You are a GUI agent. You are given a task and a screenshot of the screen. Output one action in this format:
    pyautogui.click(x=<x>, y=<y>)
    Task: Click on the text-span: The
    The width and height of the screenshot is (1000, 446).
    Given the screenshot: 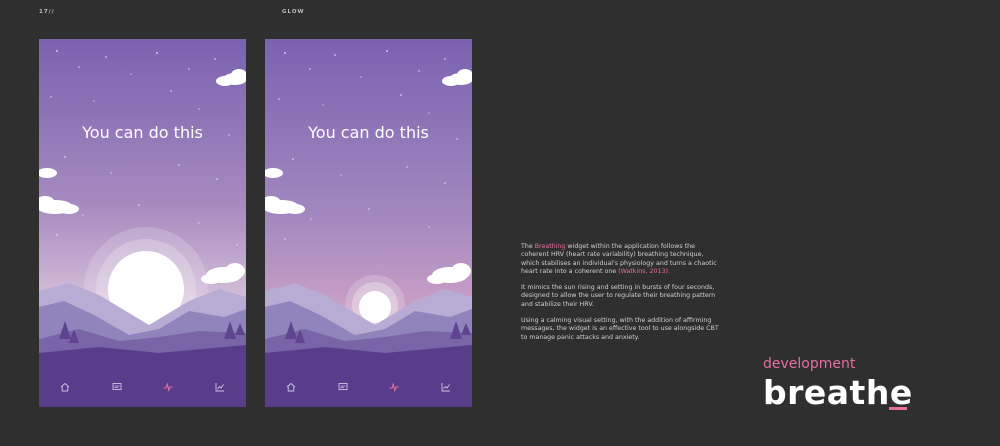 What is the action you would take?
    pyautogui.click(x=528, y=246)
    